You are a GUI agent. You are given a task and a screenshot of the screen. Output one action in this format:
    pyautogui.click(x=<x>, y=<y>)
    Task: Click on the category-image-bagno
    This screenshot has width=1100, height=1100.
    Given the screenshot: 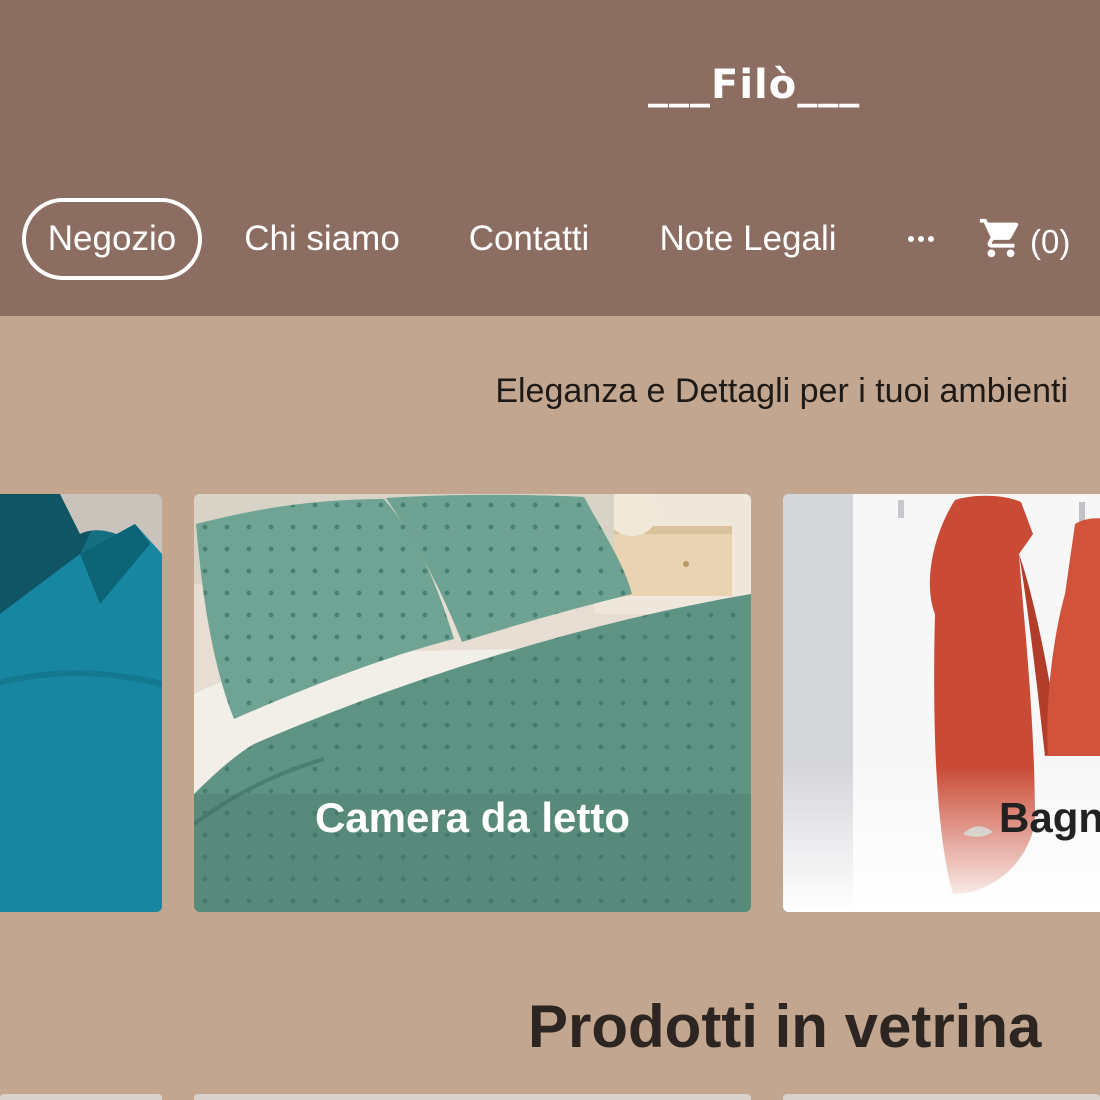 What is the action you would take?
    pyautogui.click(x=941, y=703)
    